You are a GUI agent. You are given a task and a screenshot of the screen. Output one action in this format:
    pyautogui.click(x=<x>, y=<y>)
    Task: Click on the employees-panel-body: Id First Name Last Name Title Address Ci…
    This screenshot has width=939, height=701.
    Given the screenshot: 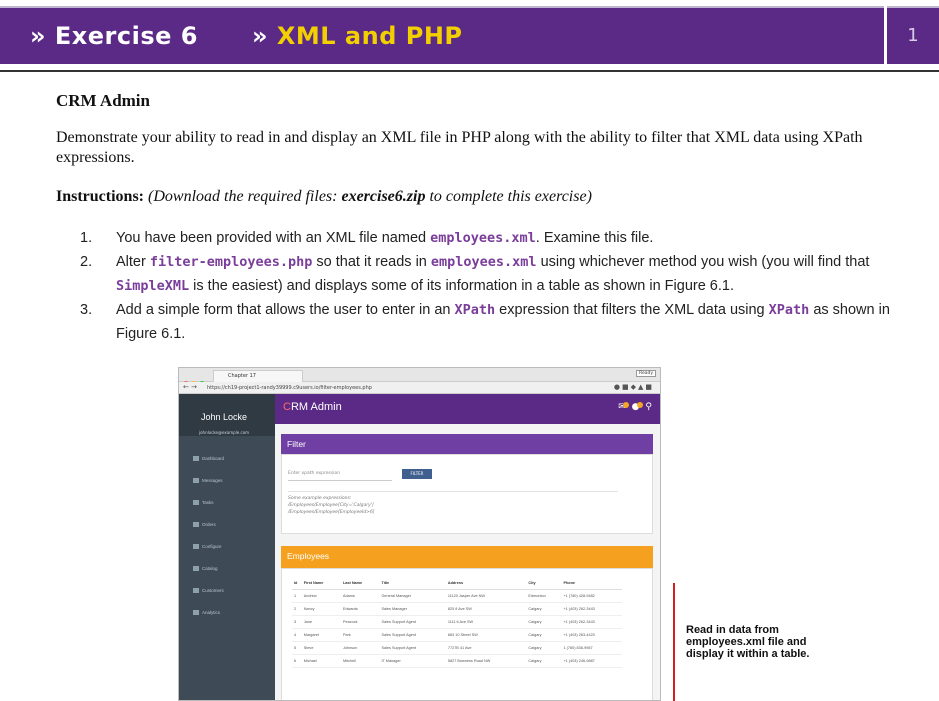 What is the action you would take?
    pyautogui.click(x=467, y=634)
    